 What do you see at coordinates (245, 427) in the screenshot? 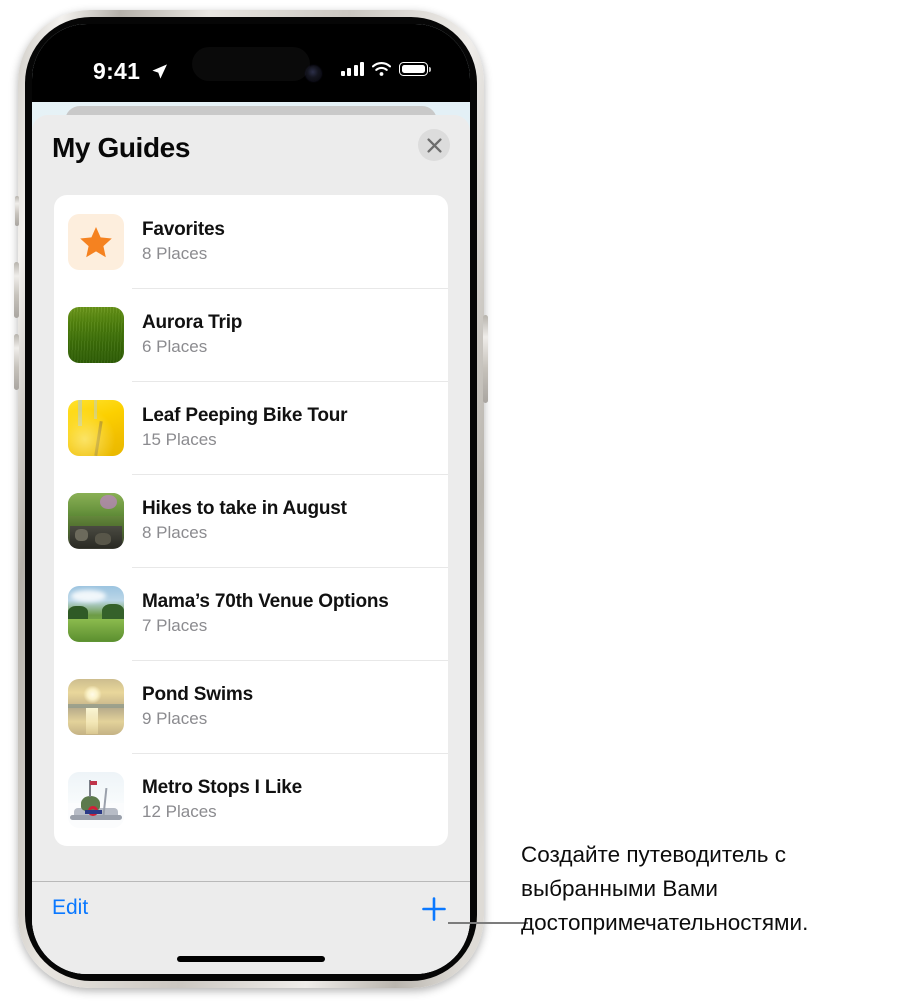
I see `guide-row-text: Leaf Peeping Bike Tour 15 Places` at bounding box center [245, 427].